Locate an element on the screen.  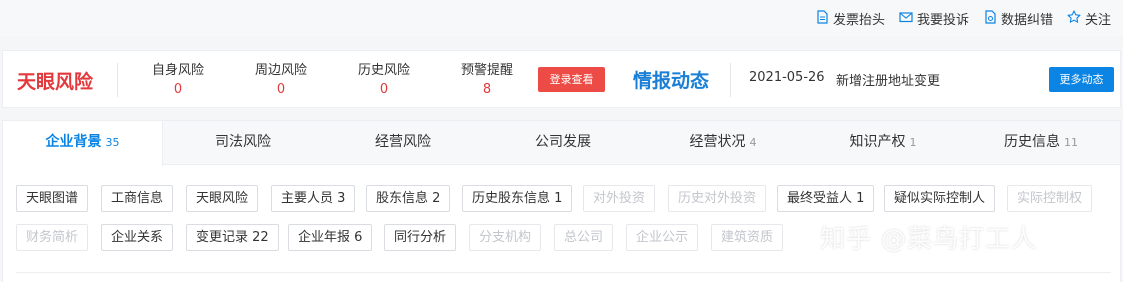
risk-item-label: 历史风险 is located at coordinates (383, 70).